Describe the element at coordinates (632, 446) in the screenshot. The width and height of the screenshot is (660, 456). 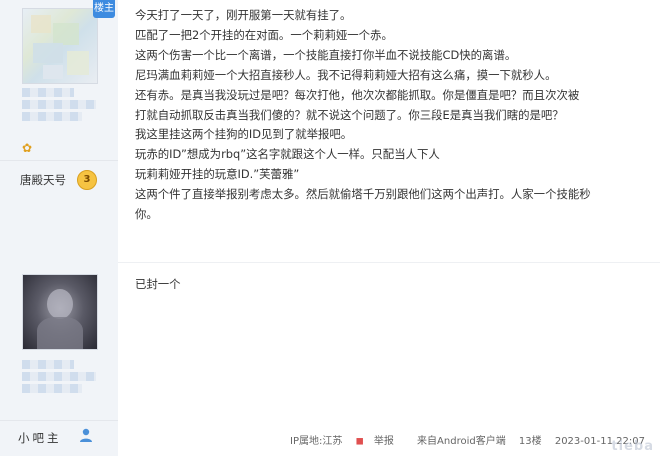
I see `watermark: tieba` at that location.